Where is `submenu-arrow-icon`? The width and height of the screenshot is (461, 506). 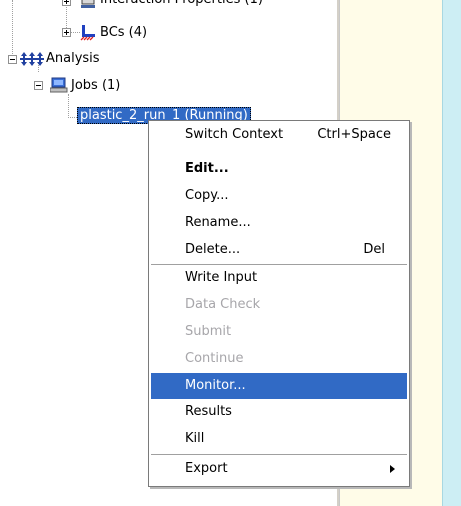 submenu-arrow-icon is located at coordinates (392, 469).